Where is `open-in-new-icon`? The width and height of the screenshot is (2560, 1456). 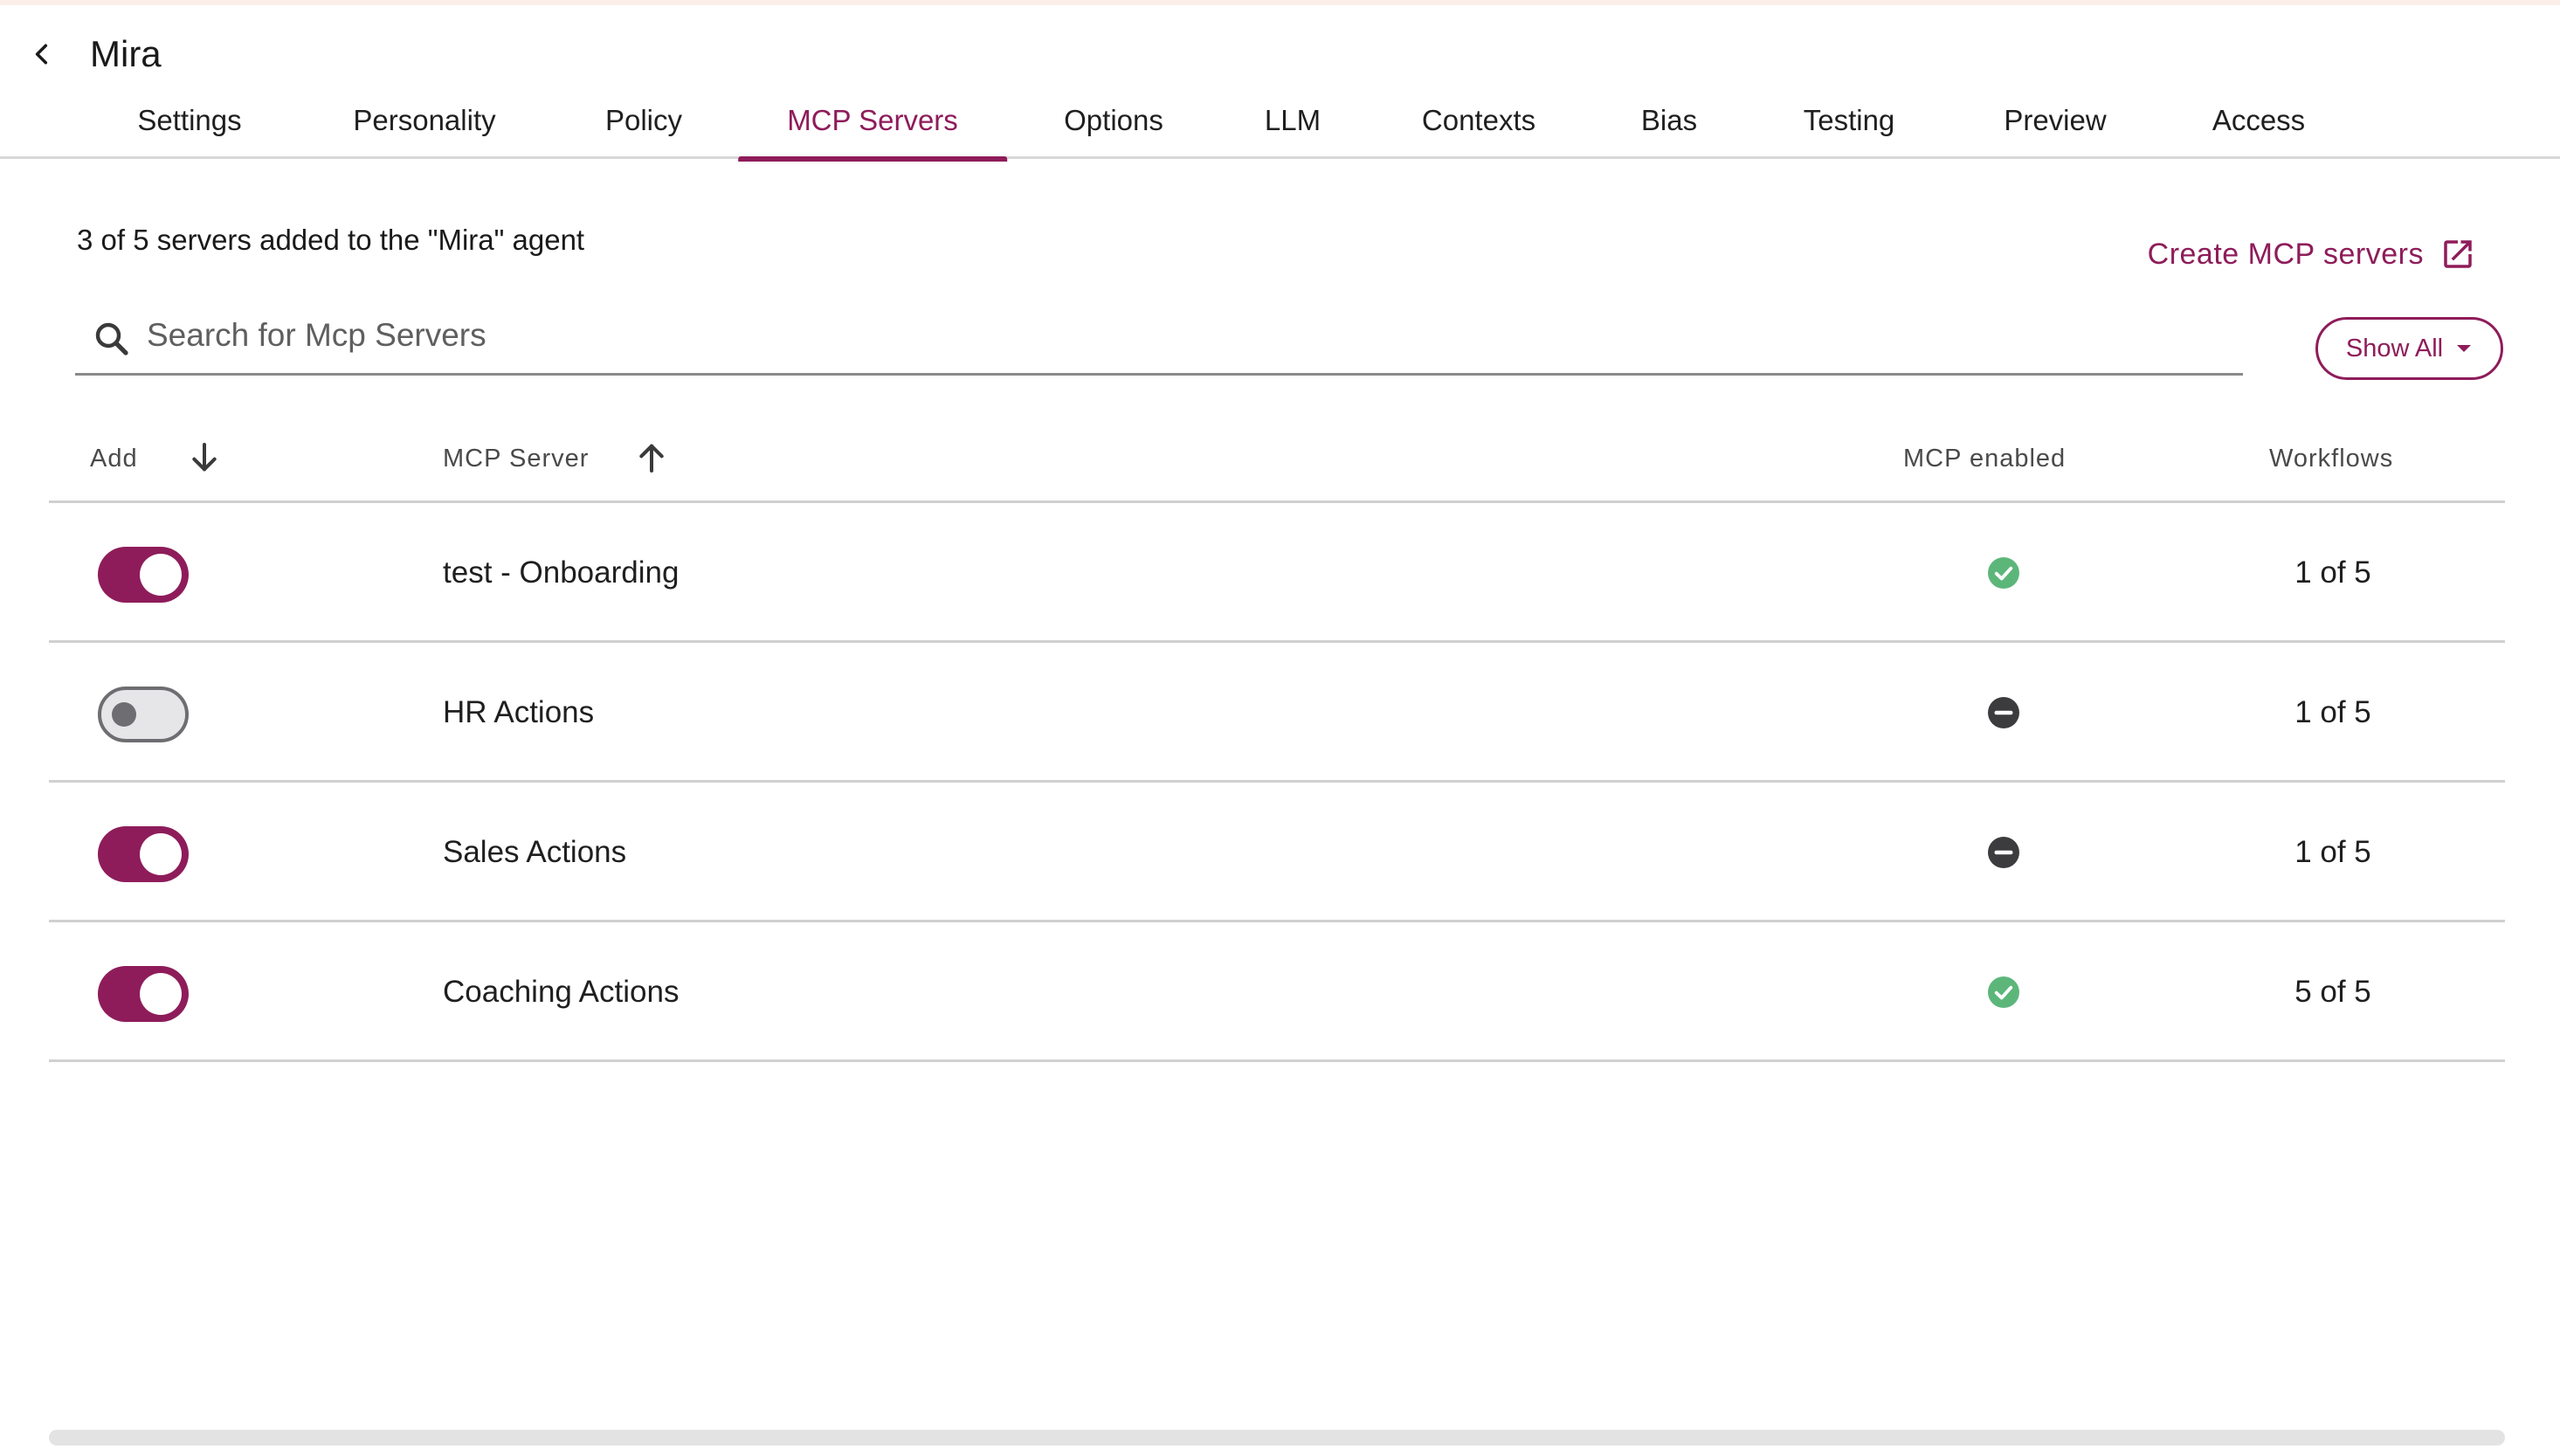
open-in-new-icon is located at coordinates (2458, 254).